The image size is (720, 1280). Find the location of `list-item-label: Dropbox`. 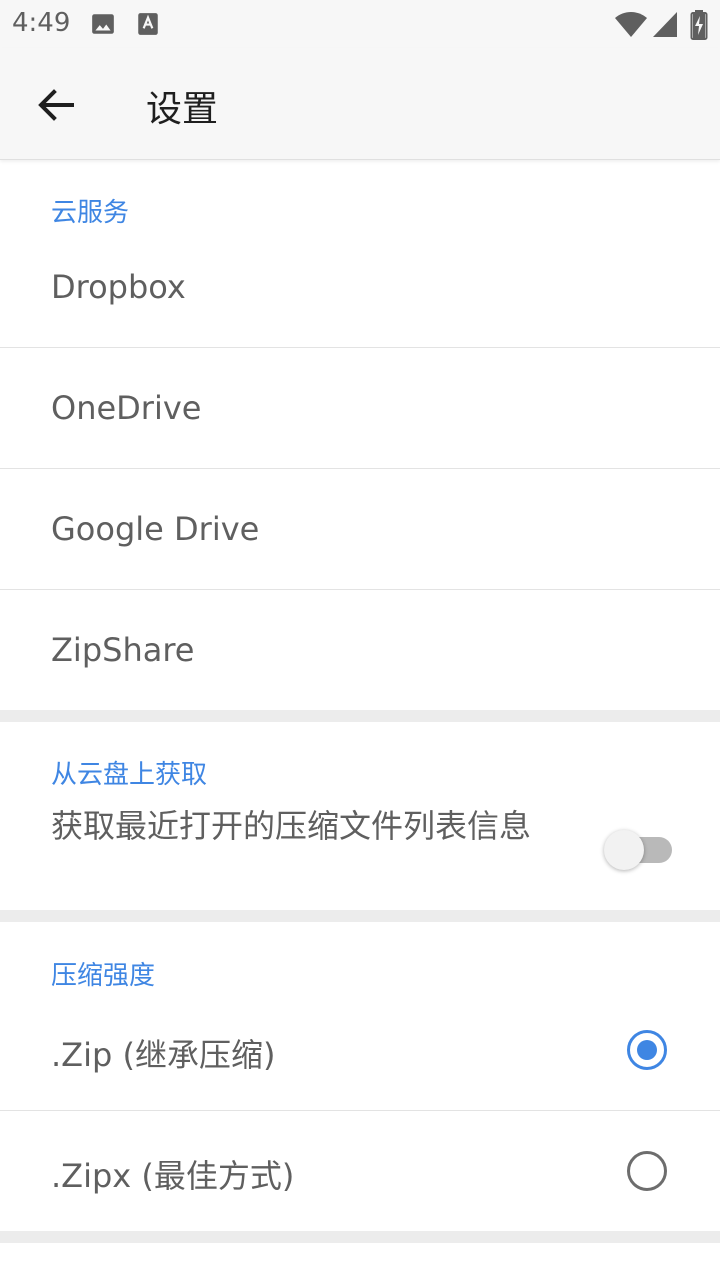

list-item-label: Dropbox is located at coordinates (118, 287).